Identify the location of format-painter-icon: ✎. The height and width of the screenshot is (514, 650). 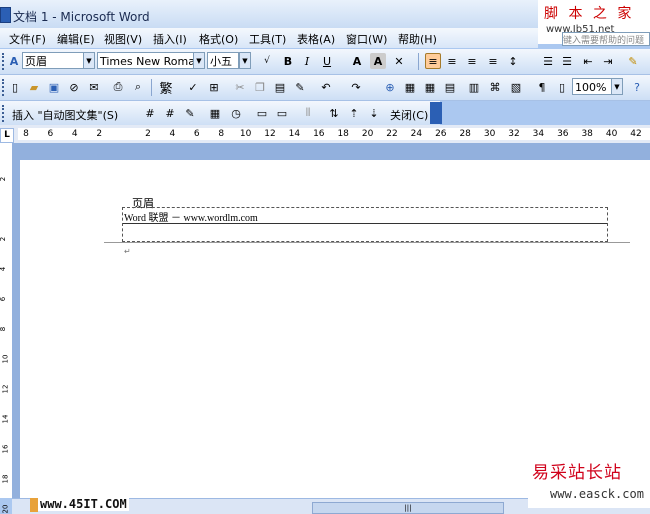
(300, 87).